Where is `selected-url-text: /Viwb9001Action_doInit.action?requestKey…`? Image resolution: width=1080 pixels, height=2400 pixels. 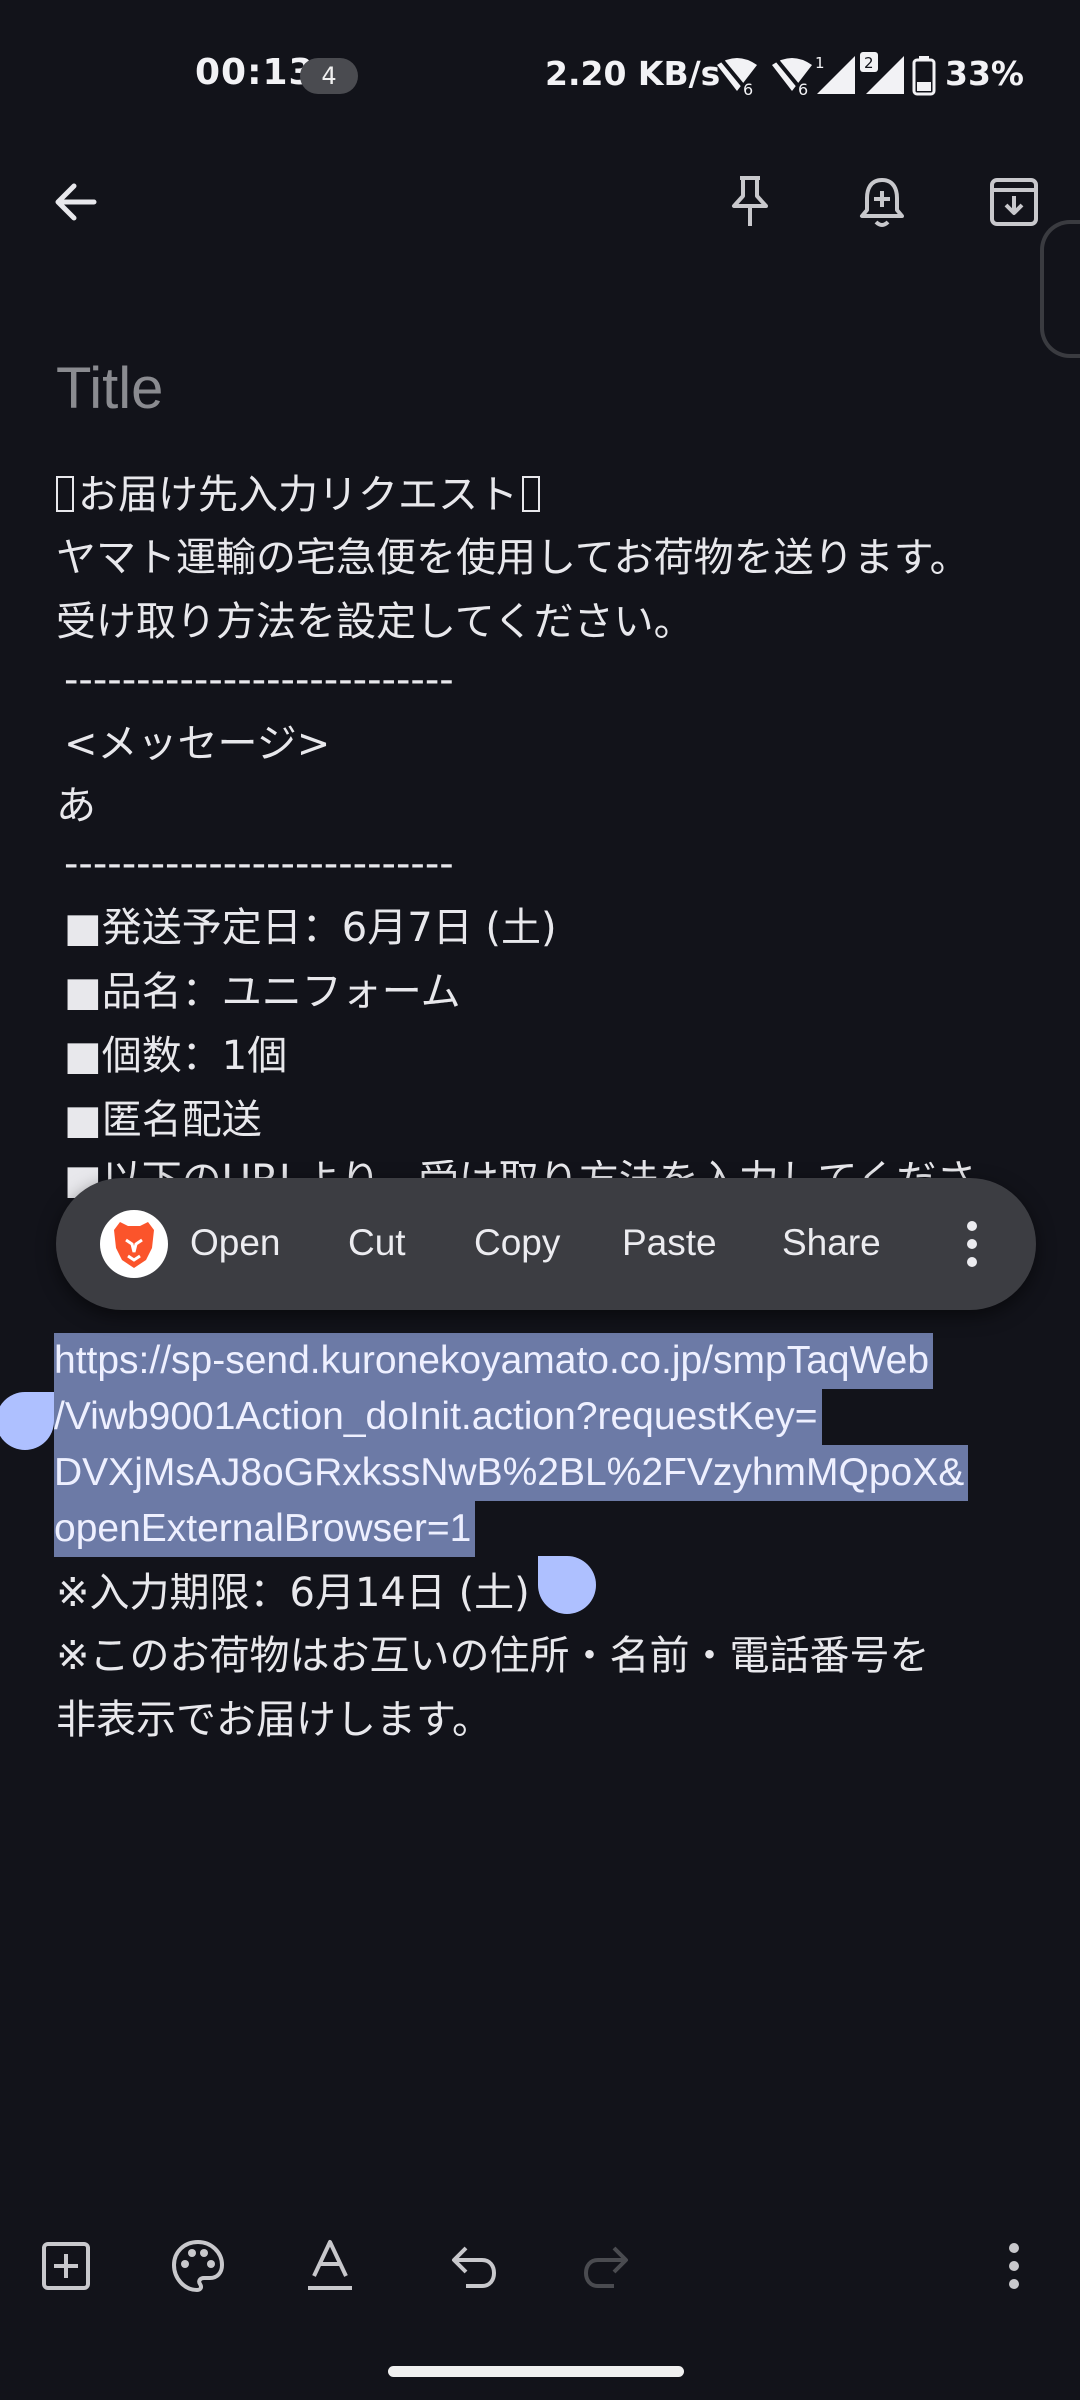
selected-url-text: /Viwb9001Action_doInit.action?requestKey… is located at coordinates (438, 1417).